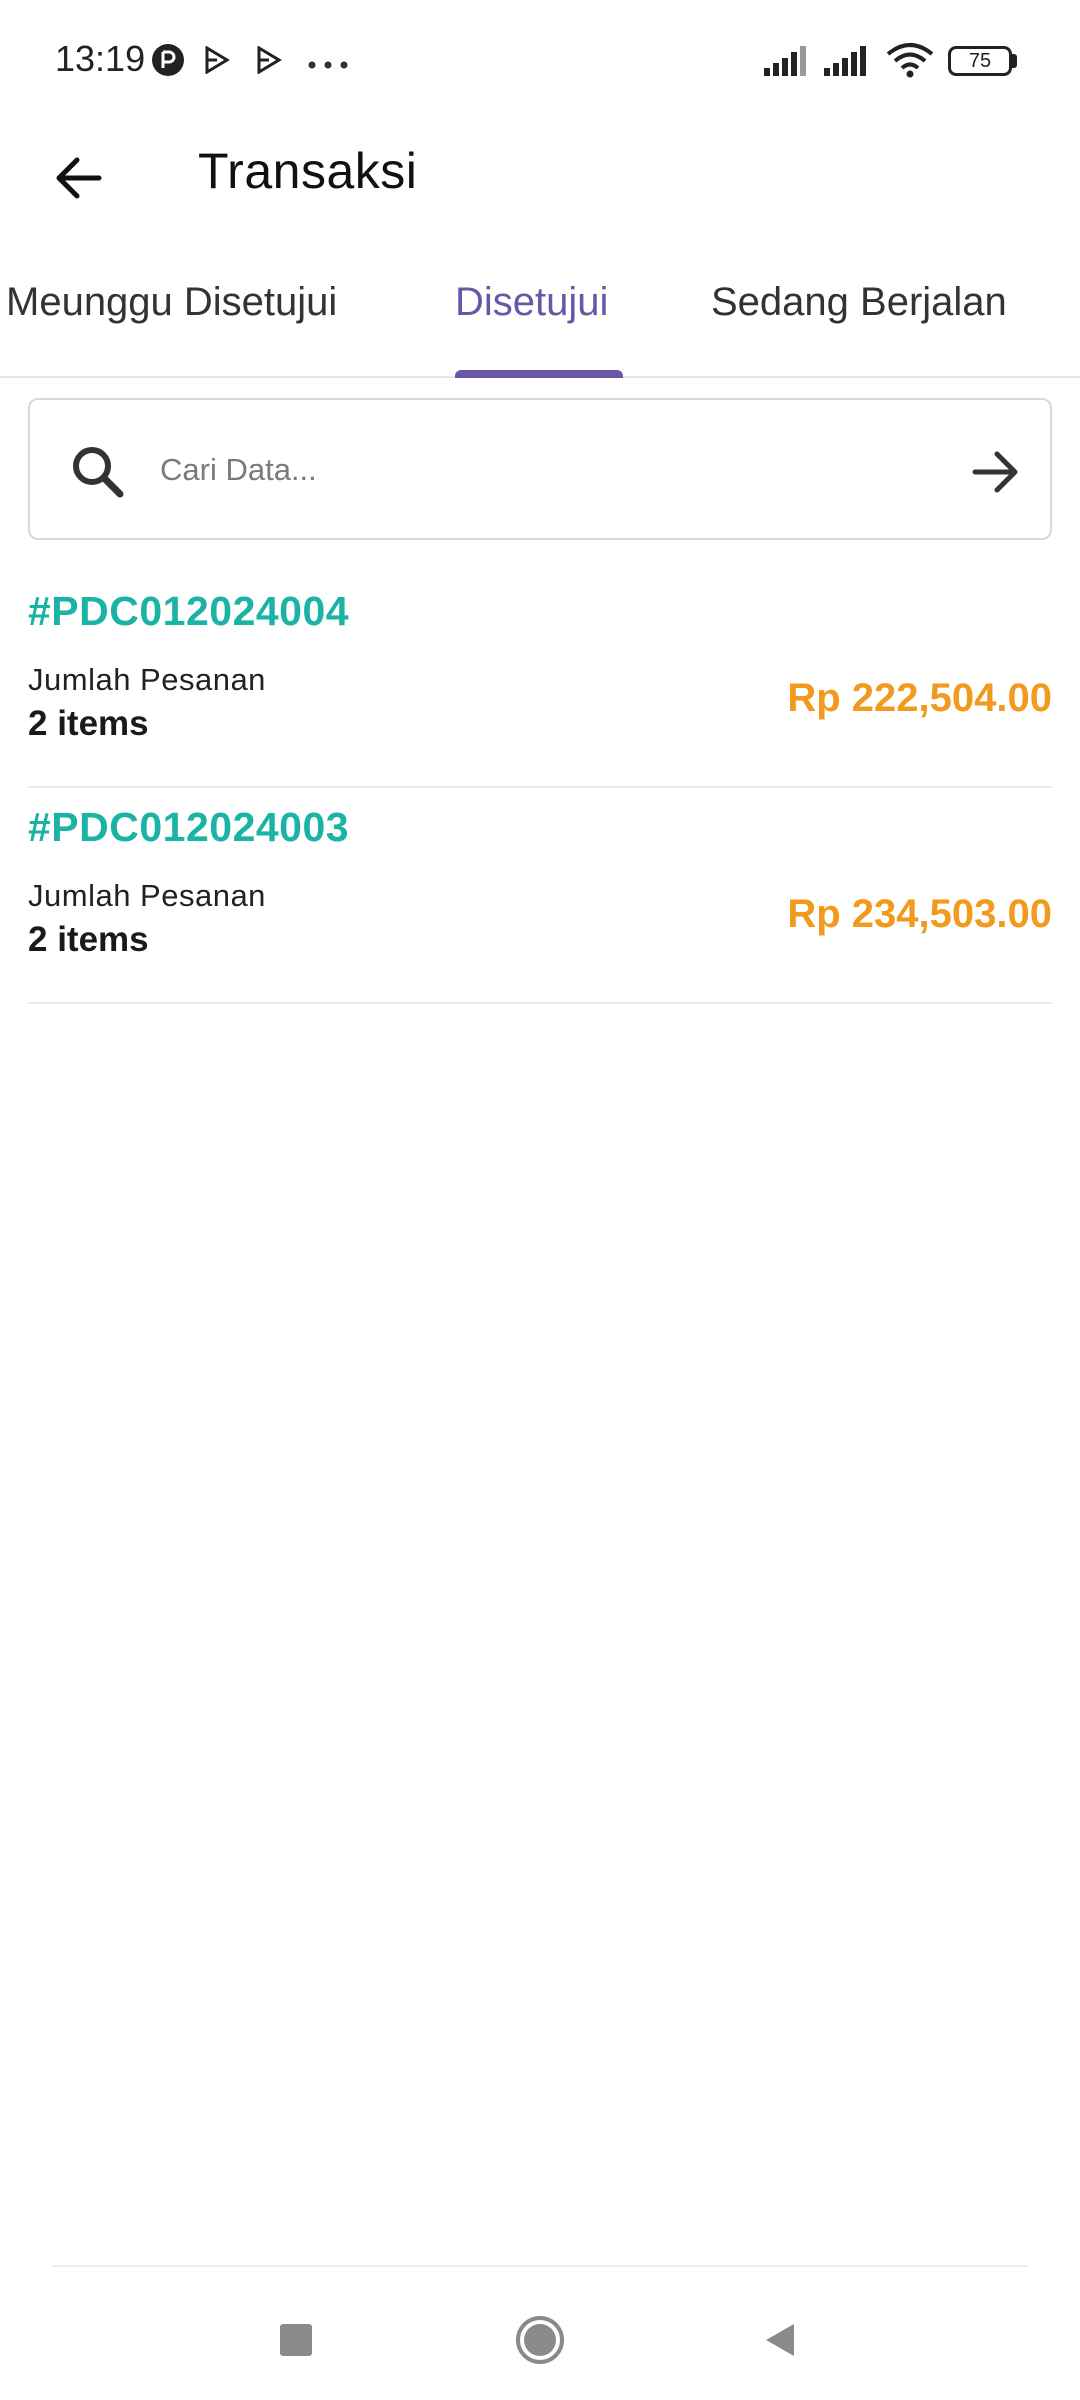  I want to click on status-time: 13:19, so click(100, 58).